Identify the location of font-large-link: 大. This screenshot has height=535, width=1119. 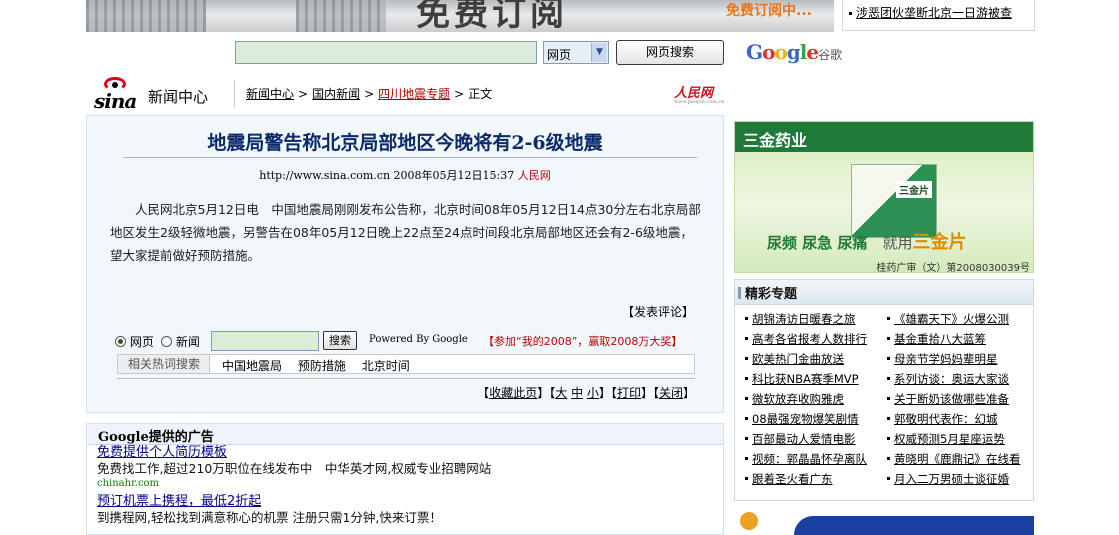
(561, 393).